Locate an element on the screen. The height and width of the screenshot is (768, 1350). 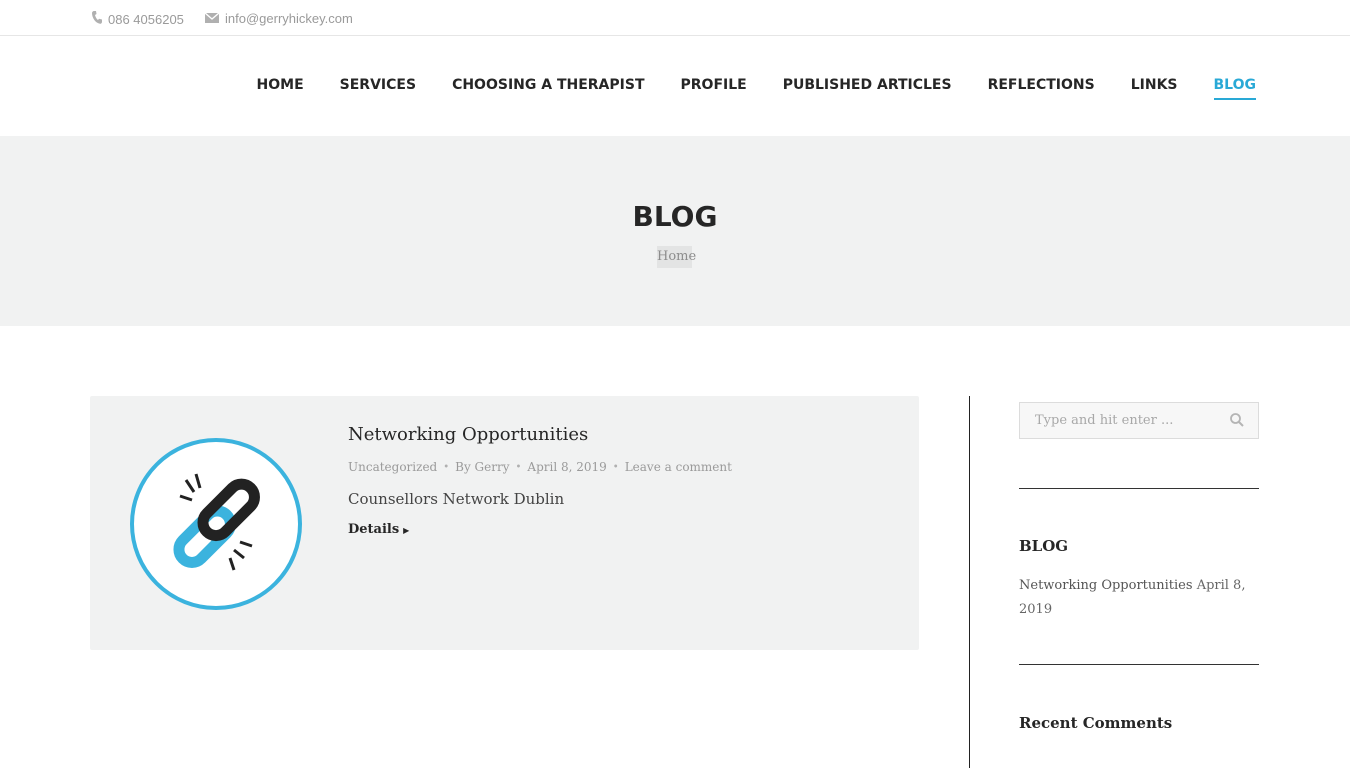
post-excerpt: Counsellors Network Dublin is located at coordinates (456, 499).